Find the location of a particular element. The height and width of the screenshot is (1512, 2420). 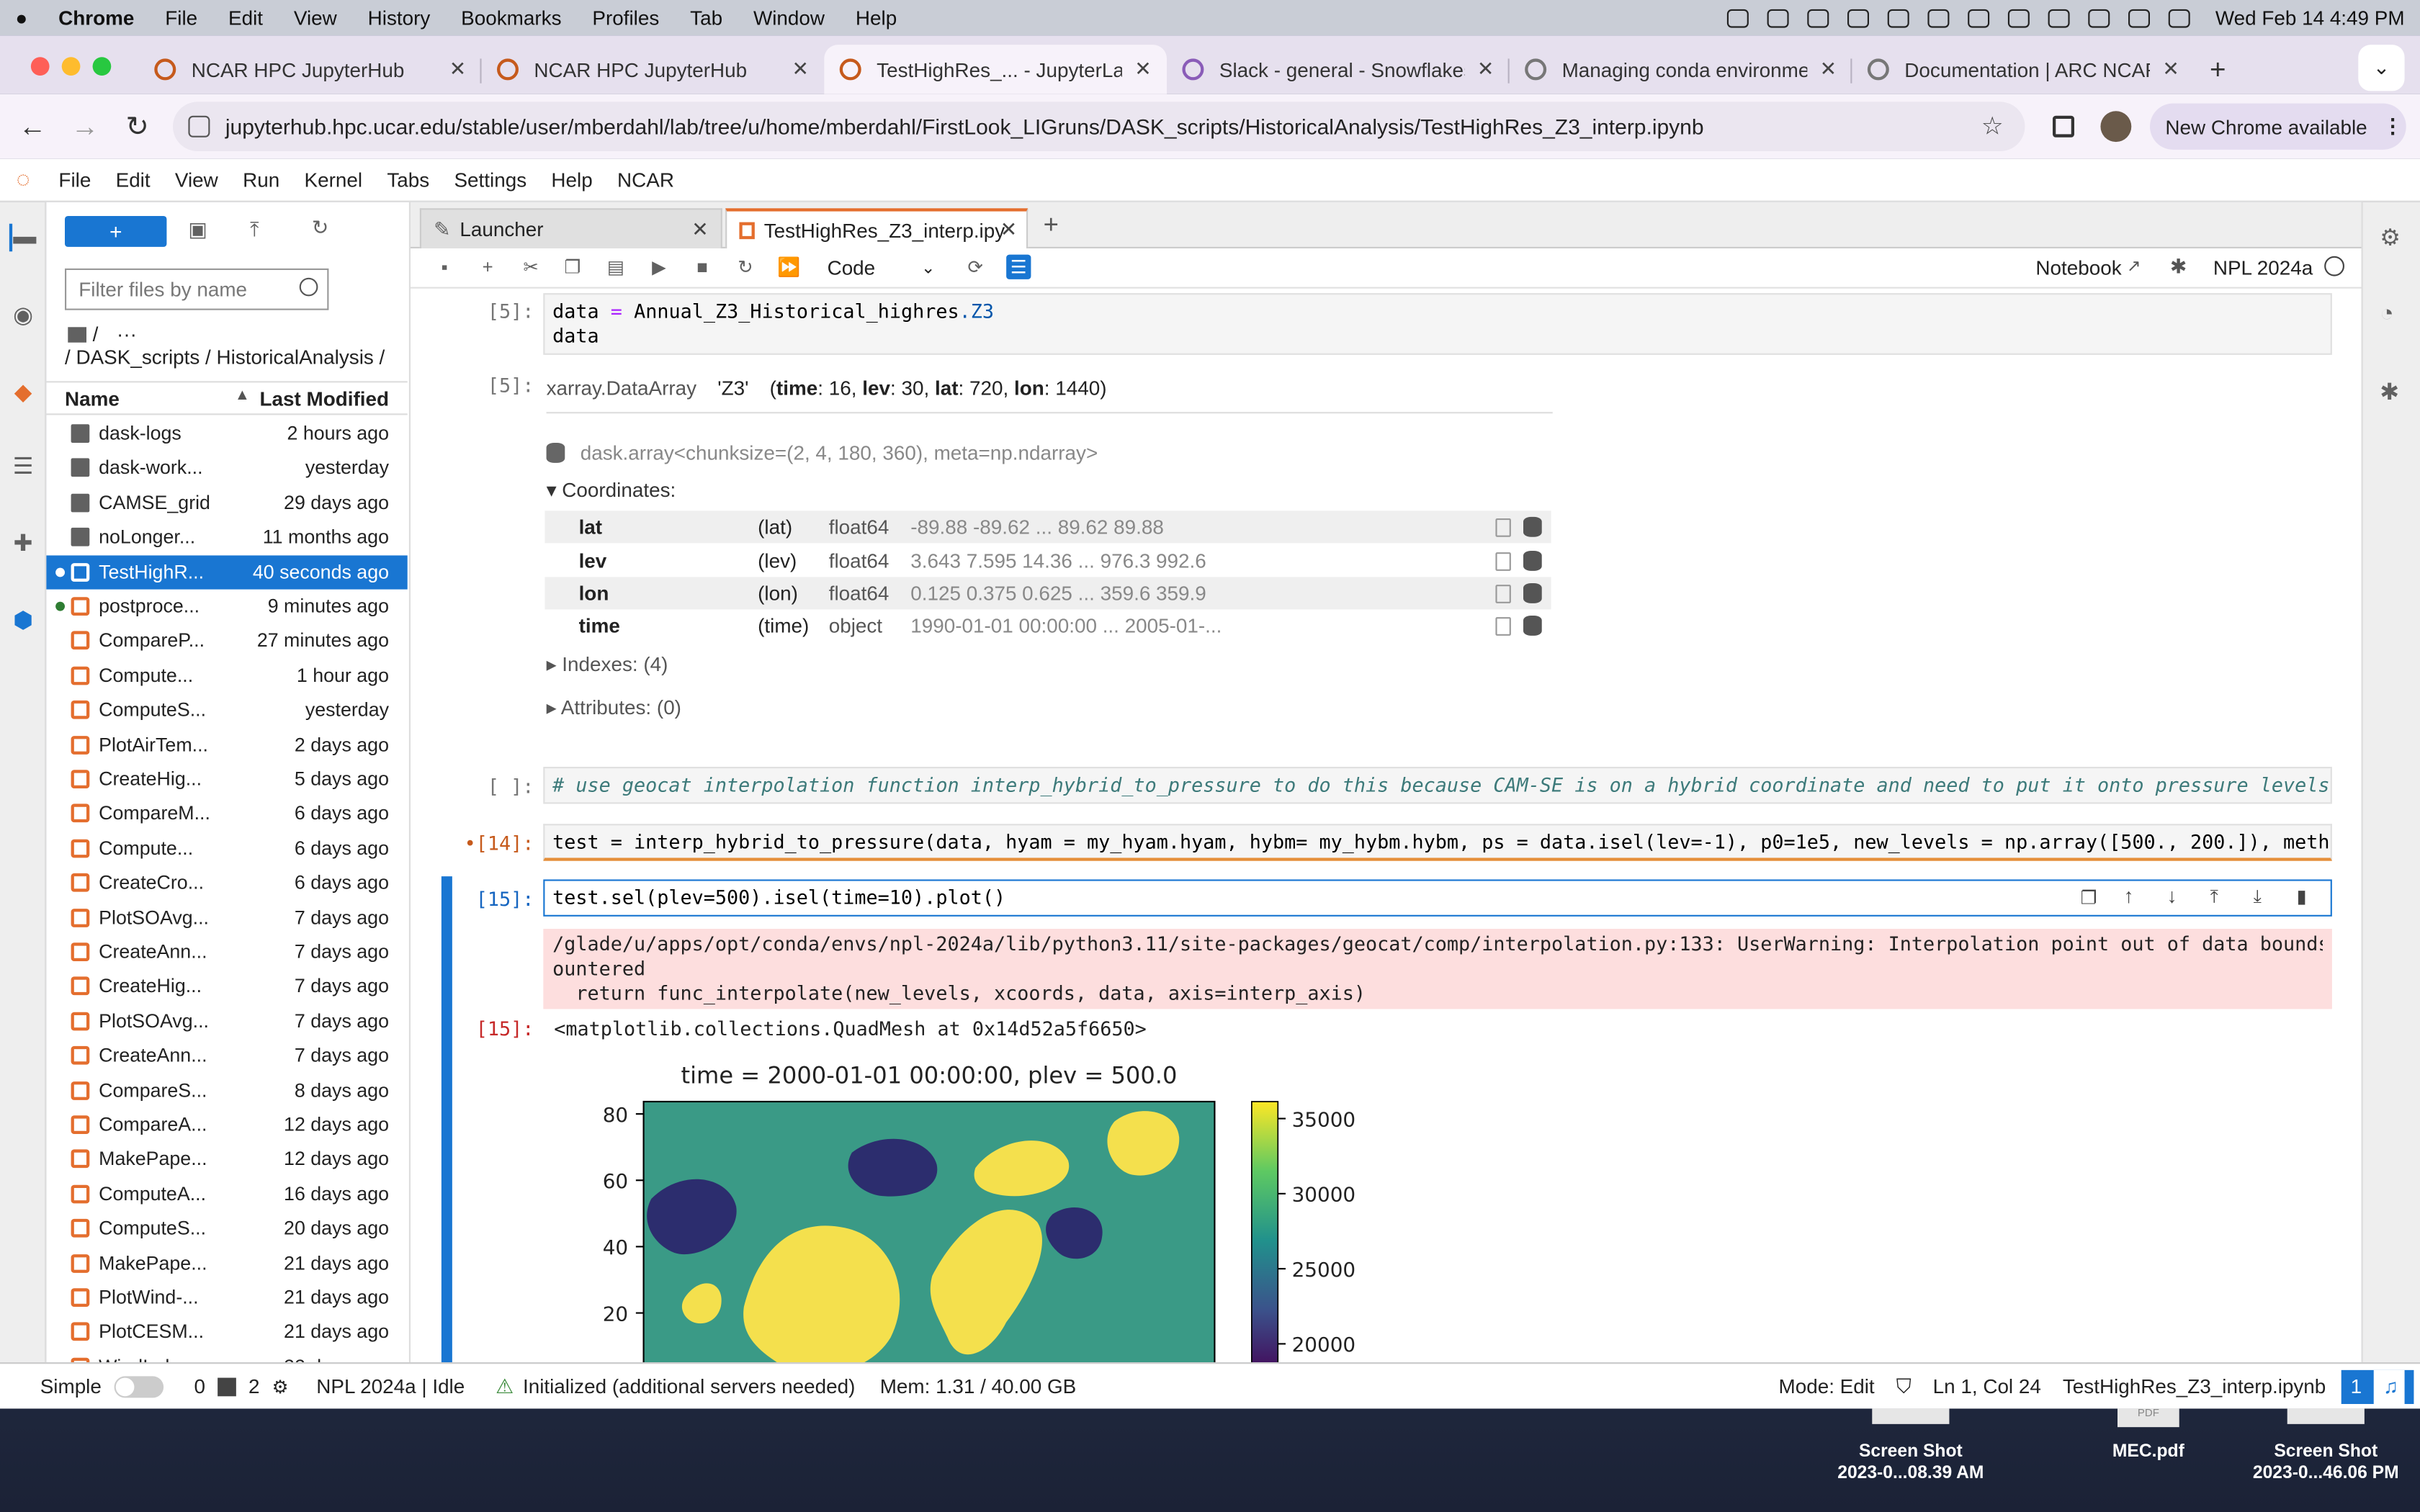

desktop-file-label: MEC.pdf is located at coordinates (2148, 1451).